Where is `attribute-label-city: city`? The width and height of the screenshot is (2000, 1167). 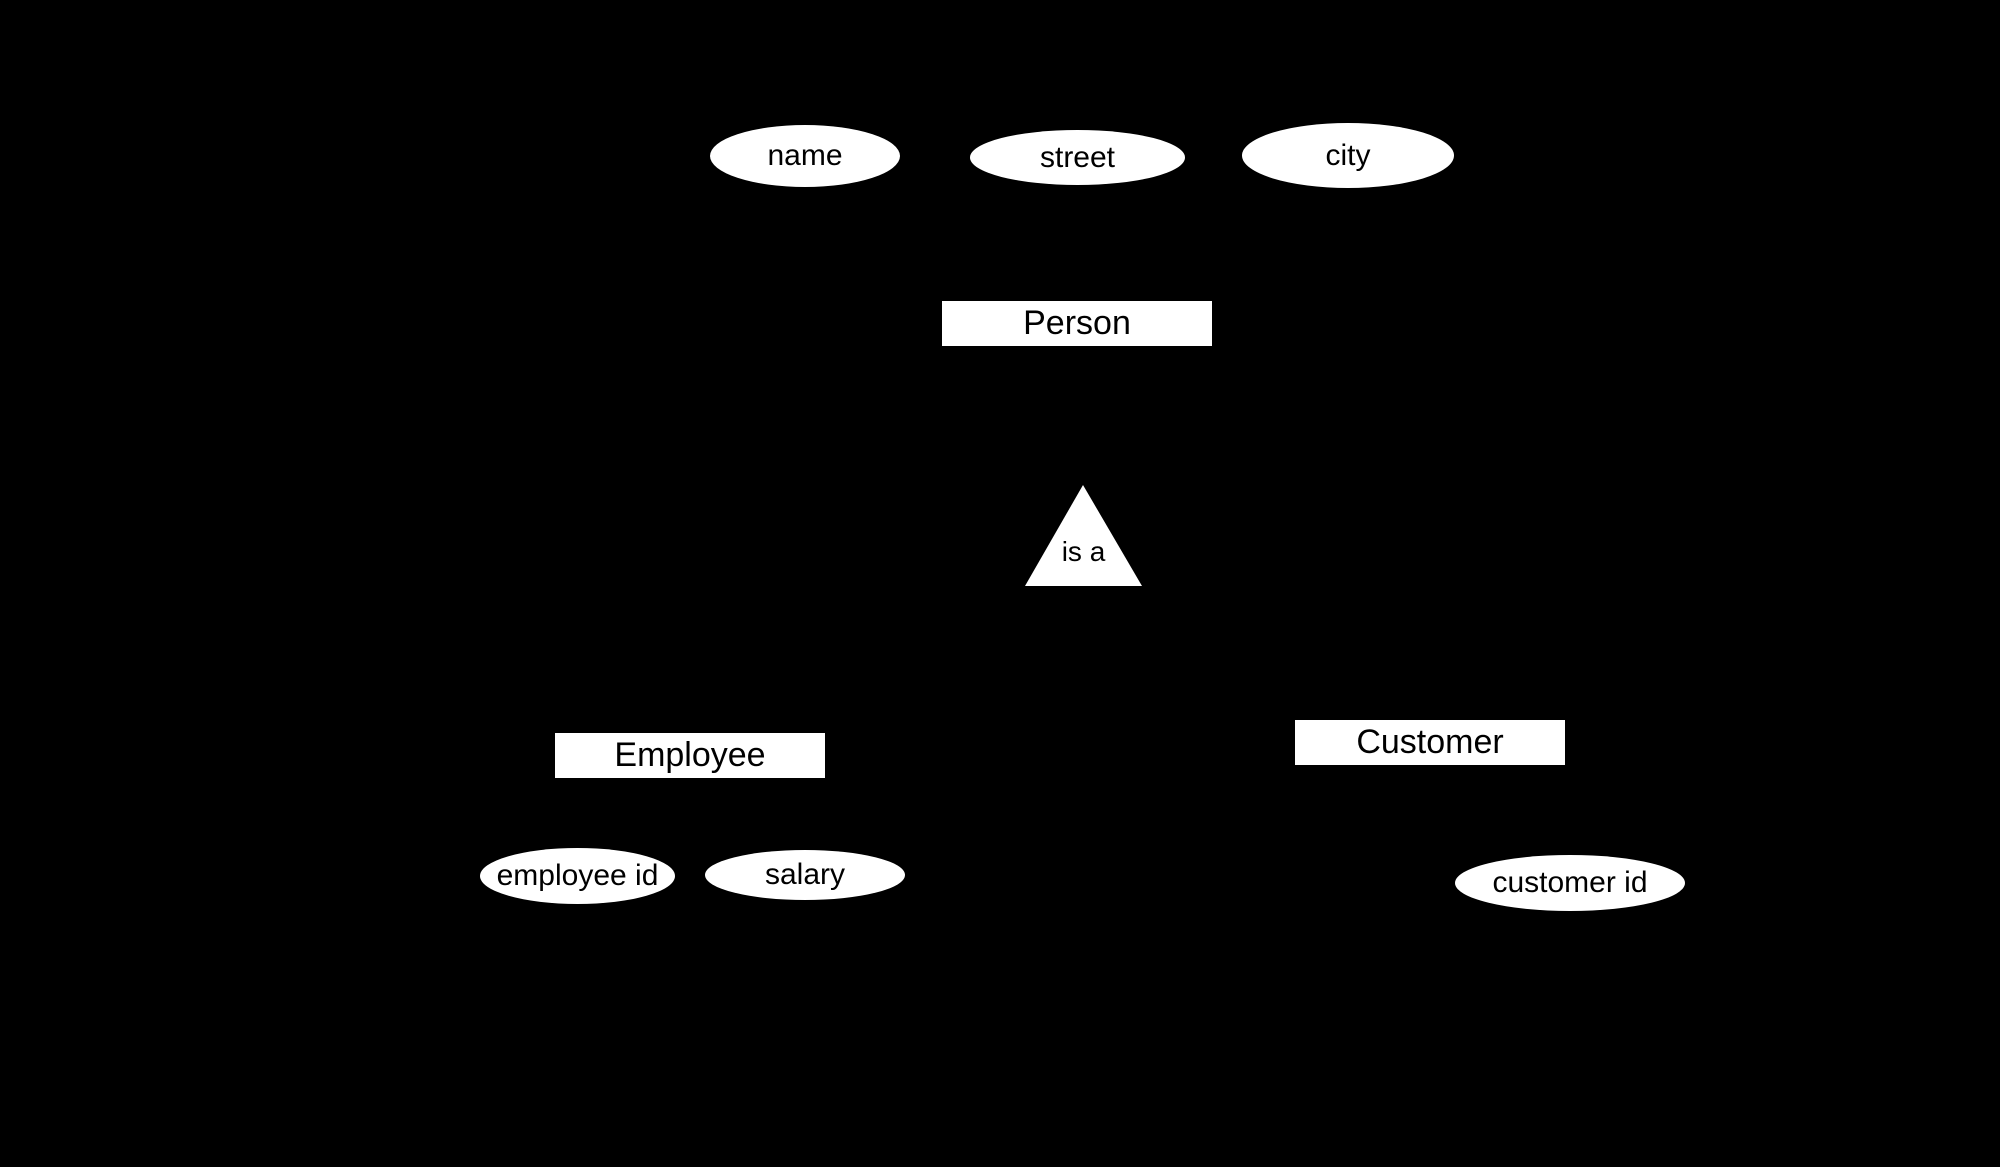
attribute-label-city: city is located at coordinates (1348, 155).